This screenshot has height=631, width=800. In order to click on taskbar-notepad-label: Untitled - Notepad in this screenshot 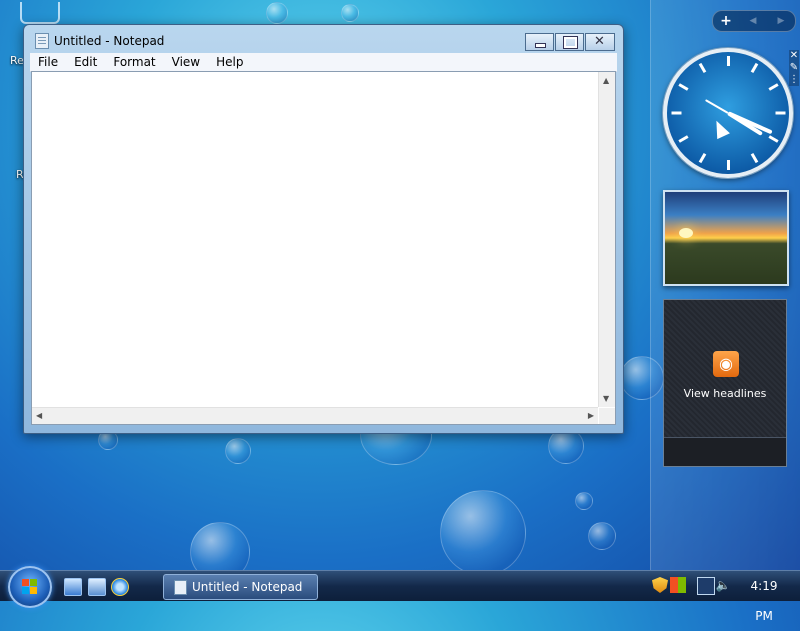, I will do `click(247, 587)`.